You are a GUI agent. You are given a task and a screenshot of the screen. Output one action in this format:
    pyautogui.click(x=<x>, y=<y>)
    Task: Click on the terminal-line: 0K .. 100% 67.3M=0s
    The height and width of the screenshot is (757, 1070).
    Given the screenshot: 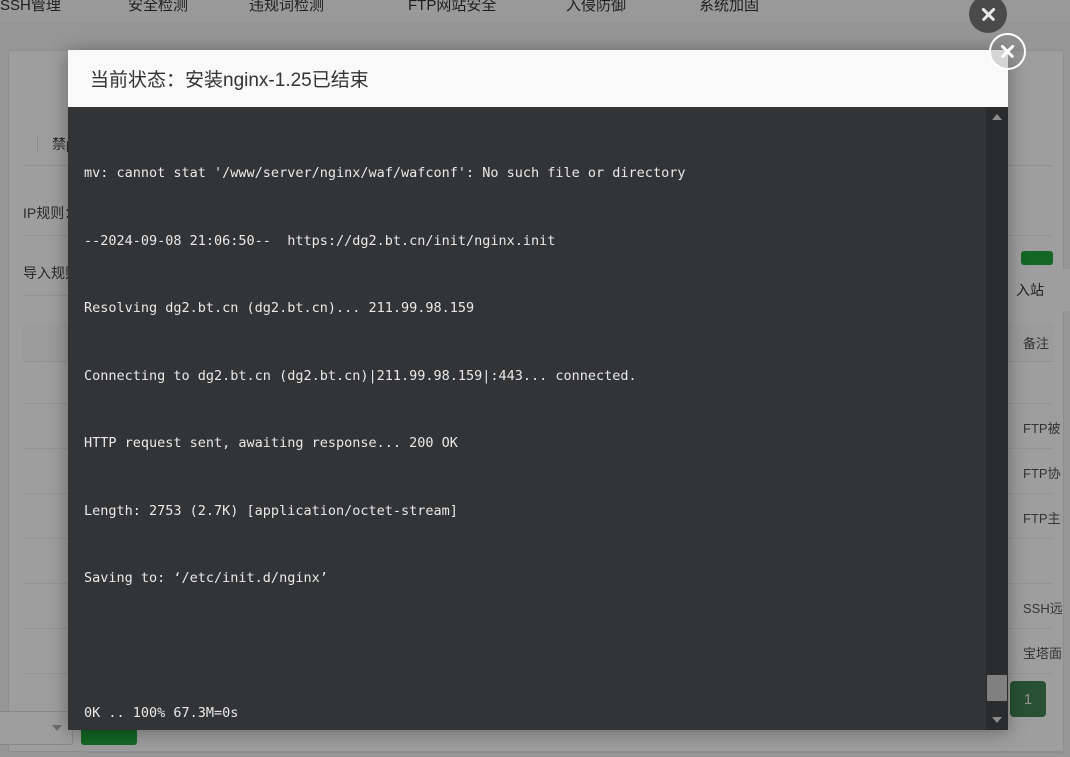 What is the action you would take?
    pyautogui.click(x=161, y=713)
    